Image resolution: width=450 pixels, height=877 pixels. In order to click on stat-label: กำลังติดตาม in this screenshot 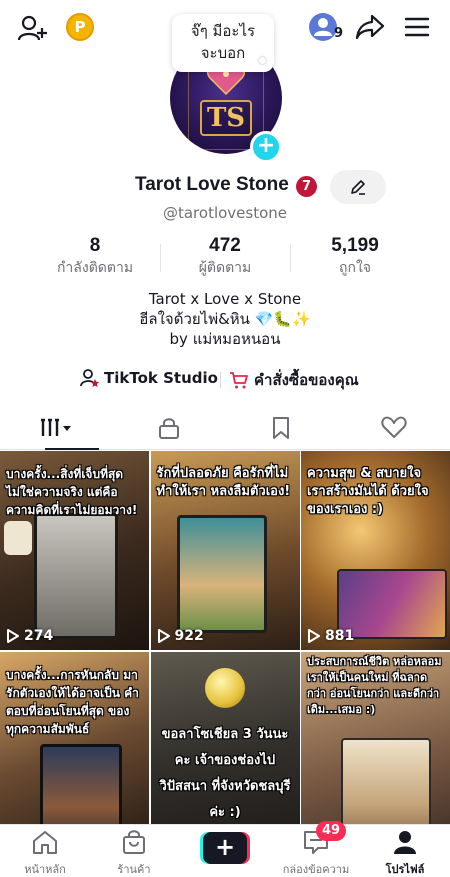, I will do `click(95, 268)`.